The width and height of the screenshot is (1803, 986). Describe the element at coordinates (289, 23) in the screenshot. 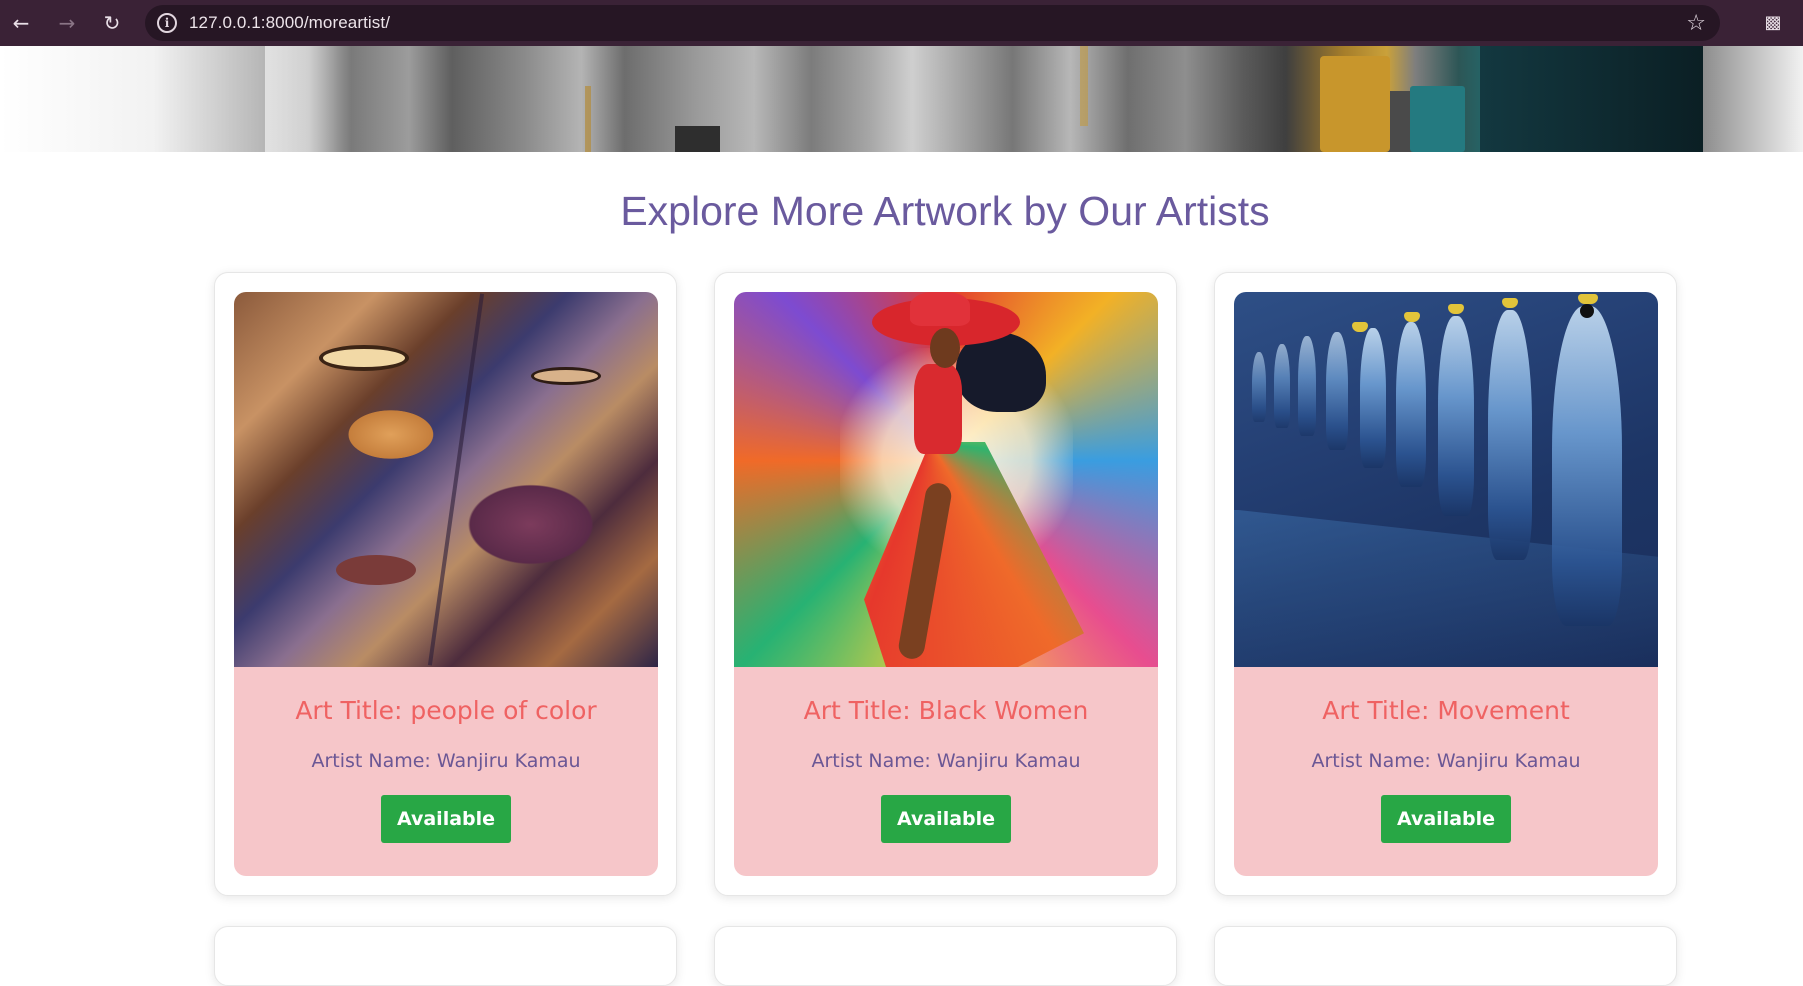

I see `url-text: 127.0.0.1:8000/moreartist/` at that location.